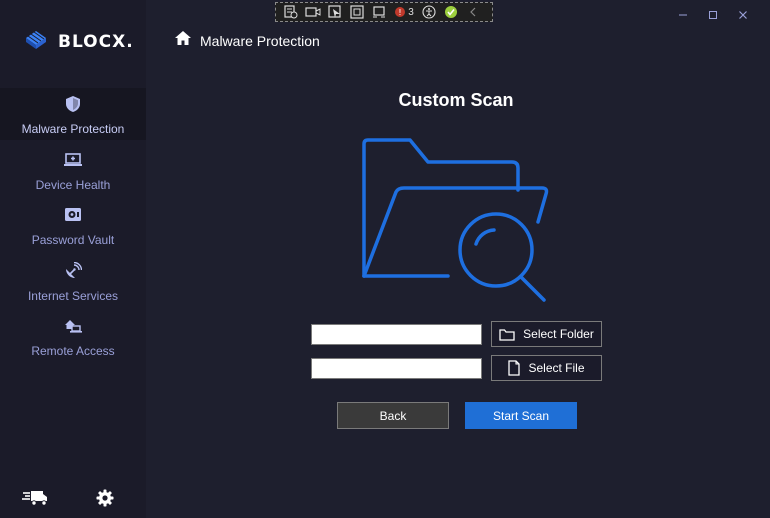 Image resolution: width=770 pixels, height=518 pixels. What do you see at coordinates (521, 415) in the screenshot?
I see `start-scan-button: Start Scan` at bounding box center [521, 415].